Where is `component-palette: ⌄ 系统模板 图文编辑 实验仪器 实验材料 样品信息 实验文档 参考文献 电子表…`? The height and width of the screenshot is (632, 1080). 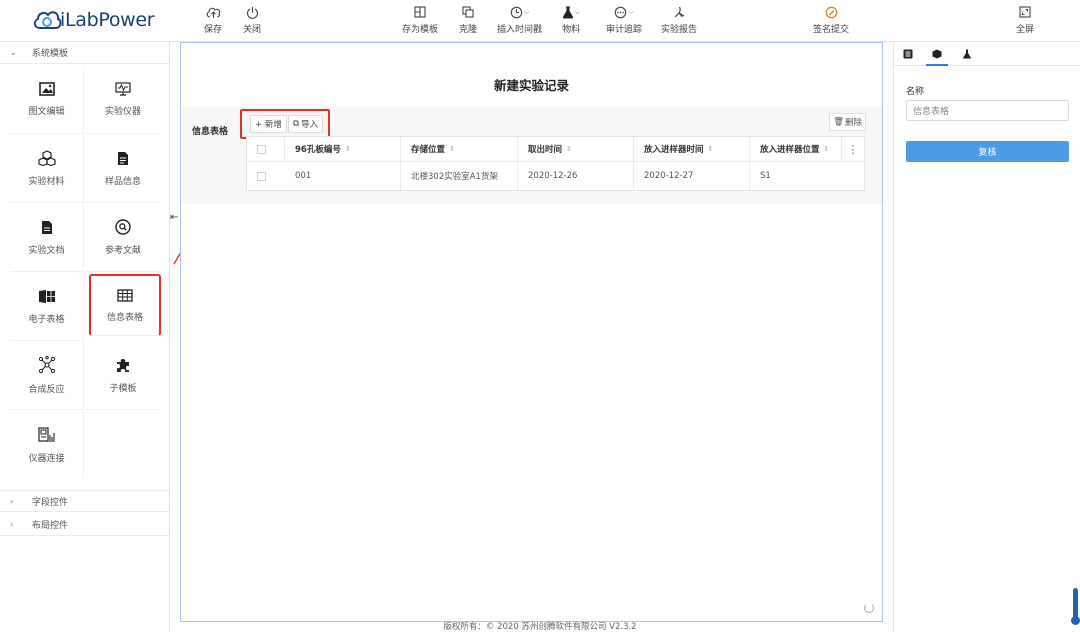 component-palette: ⌄ 系统模板 图文编辑 实验仪器 实验材料 样品信息 实验文档 参考文献 电子表… is located at coordinates (85, 337).